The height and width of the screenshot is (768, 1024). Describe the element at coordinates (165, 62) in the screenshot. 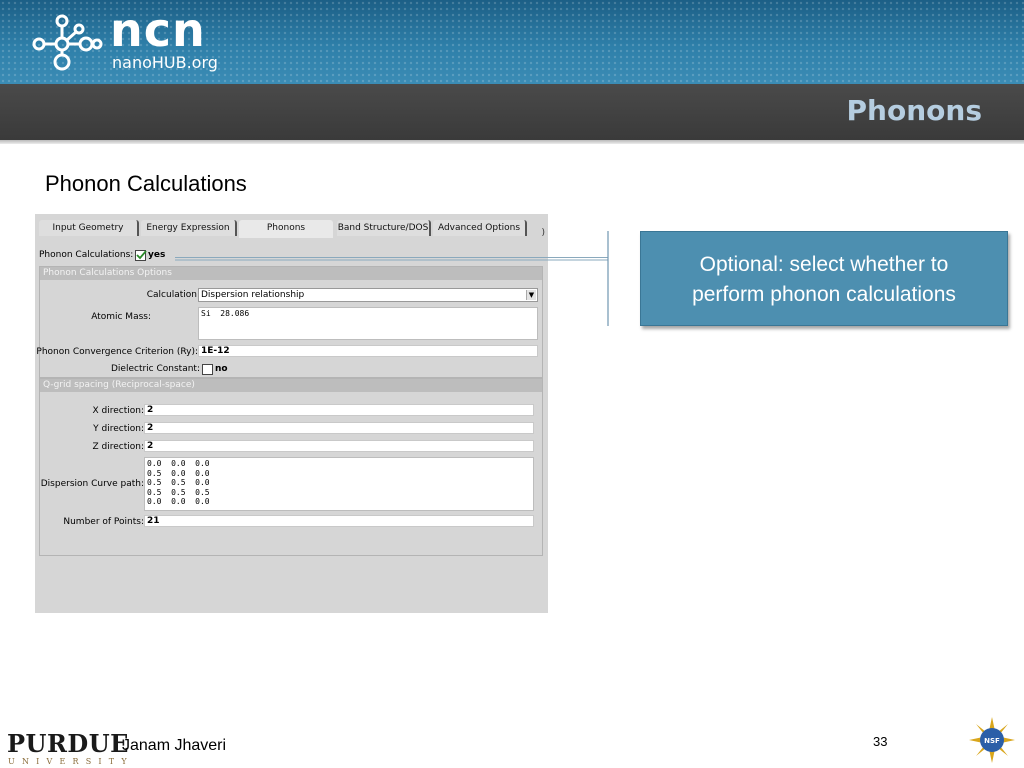

I see `logo-nanohub-text: nanoHUB.org` at that location.